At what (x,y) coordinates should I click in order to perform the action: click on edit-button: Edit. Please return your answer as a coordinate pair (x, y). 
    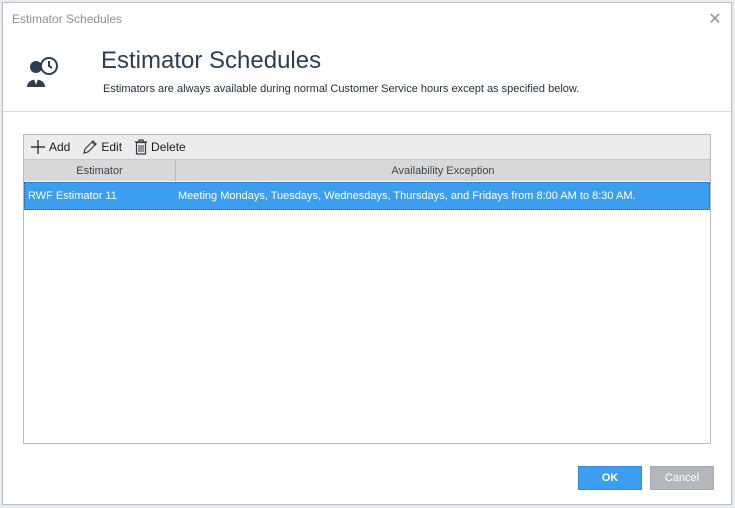
    Looking at the image, I should click on (102, 147).